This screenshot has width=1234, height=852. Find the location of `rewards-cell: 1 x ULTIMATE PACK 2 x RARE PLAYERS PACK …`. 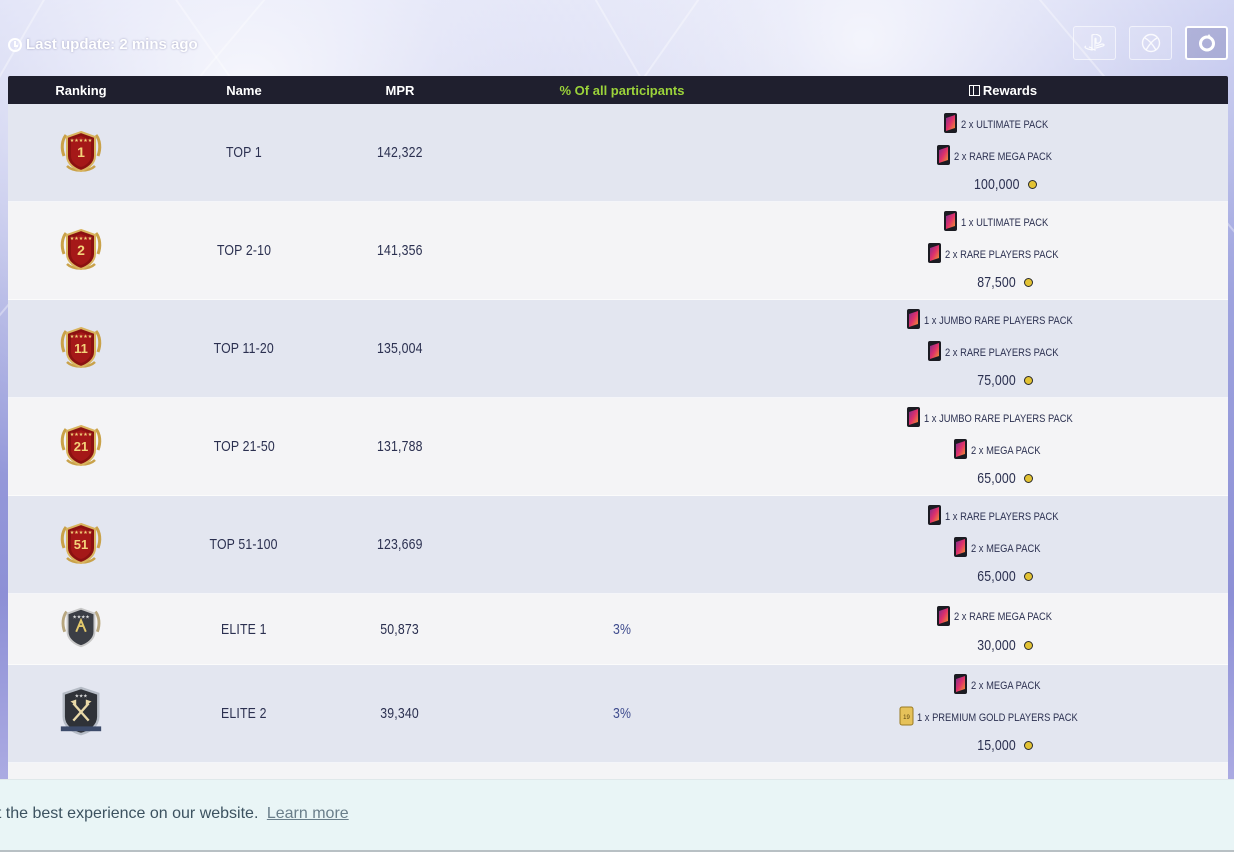

rewards-cell: 1 x ULTIMATE PACK 2 x RARE PLAYERS PACK … is located at coordinates (1003, 250).